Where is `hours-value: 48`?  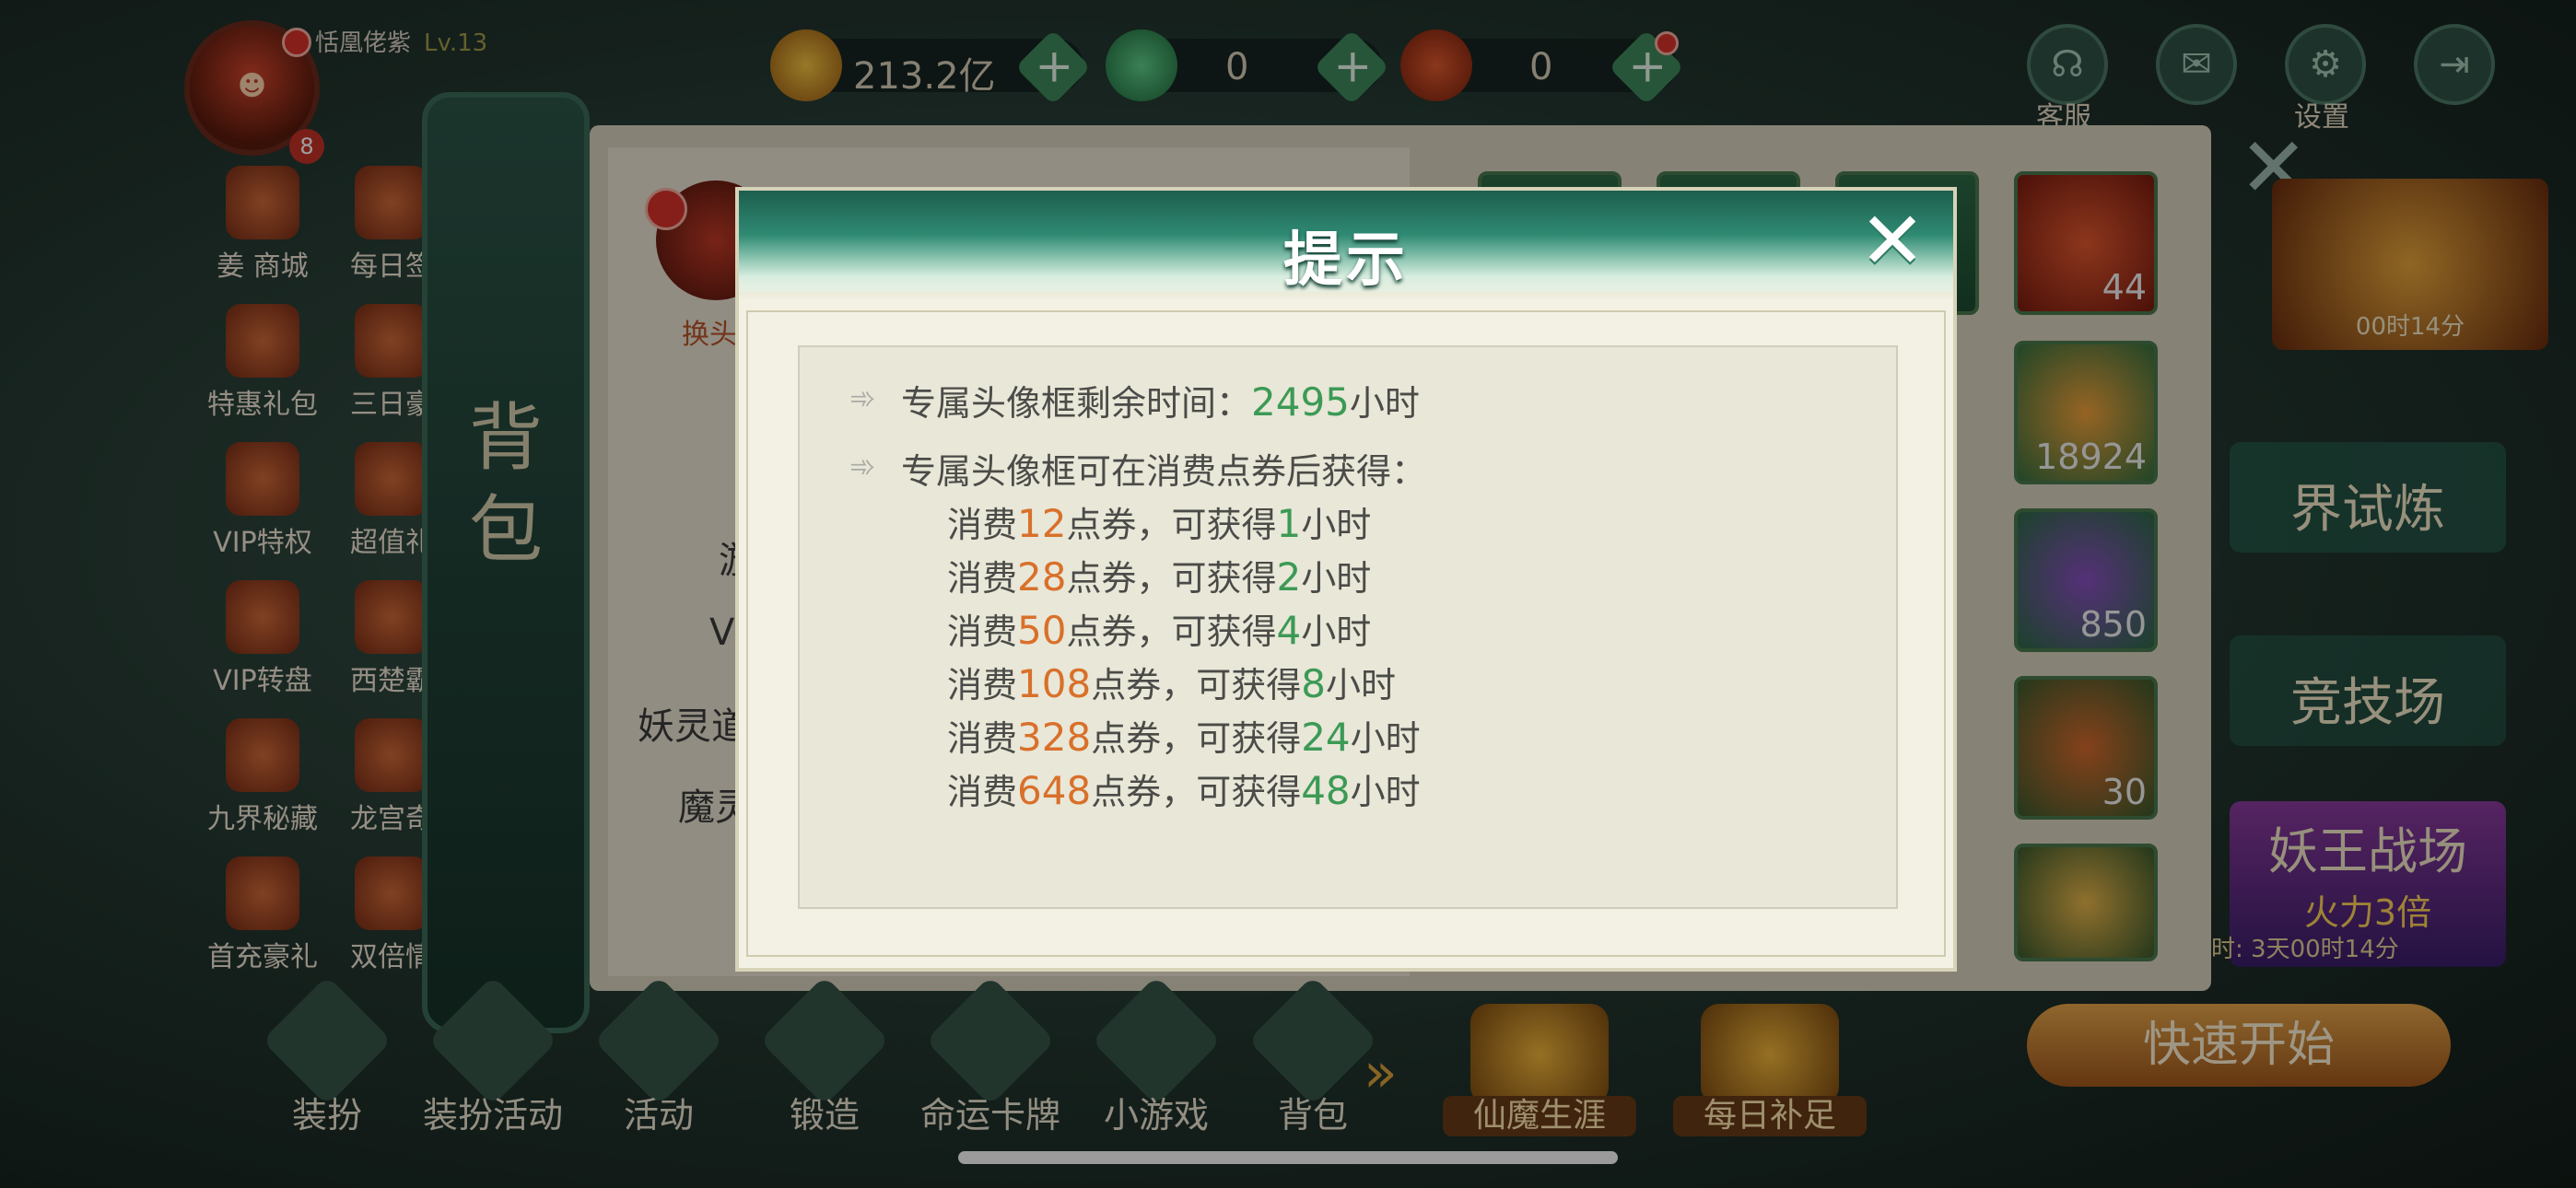 hours-value: 48 is located at coordinates (1326, 790).